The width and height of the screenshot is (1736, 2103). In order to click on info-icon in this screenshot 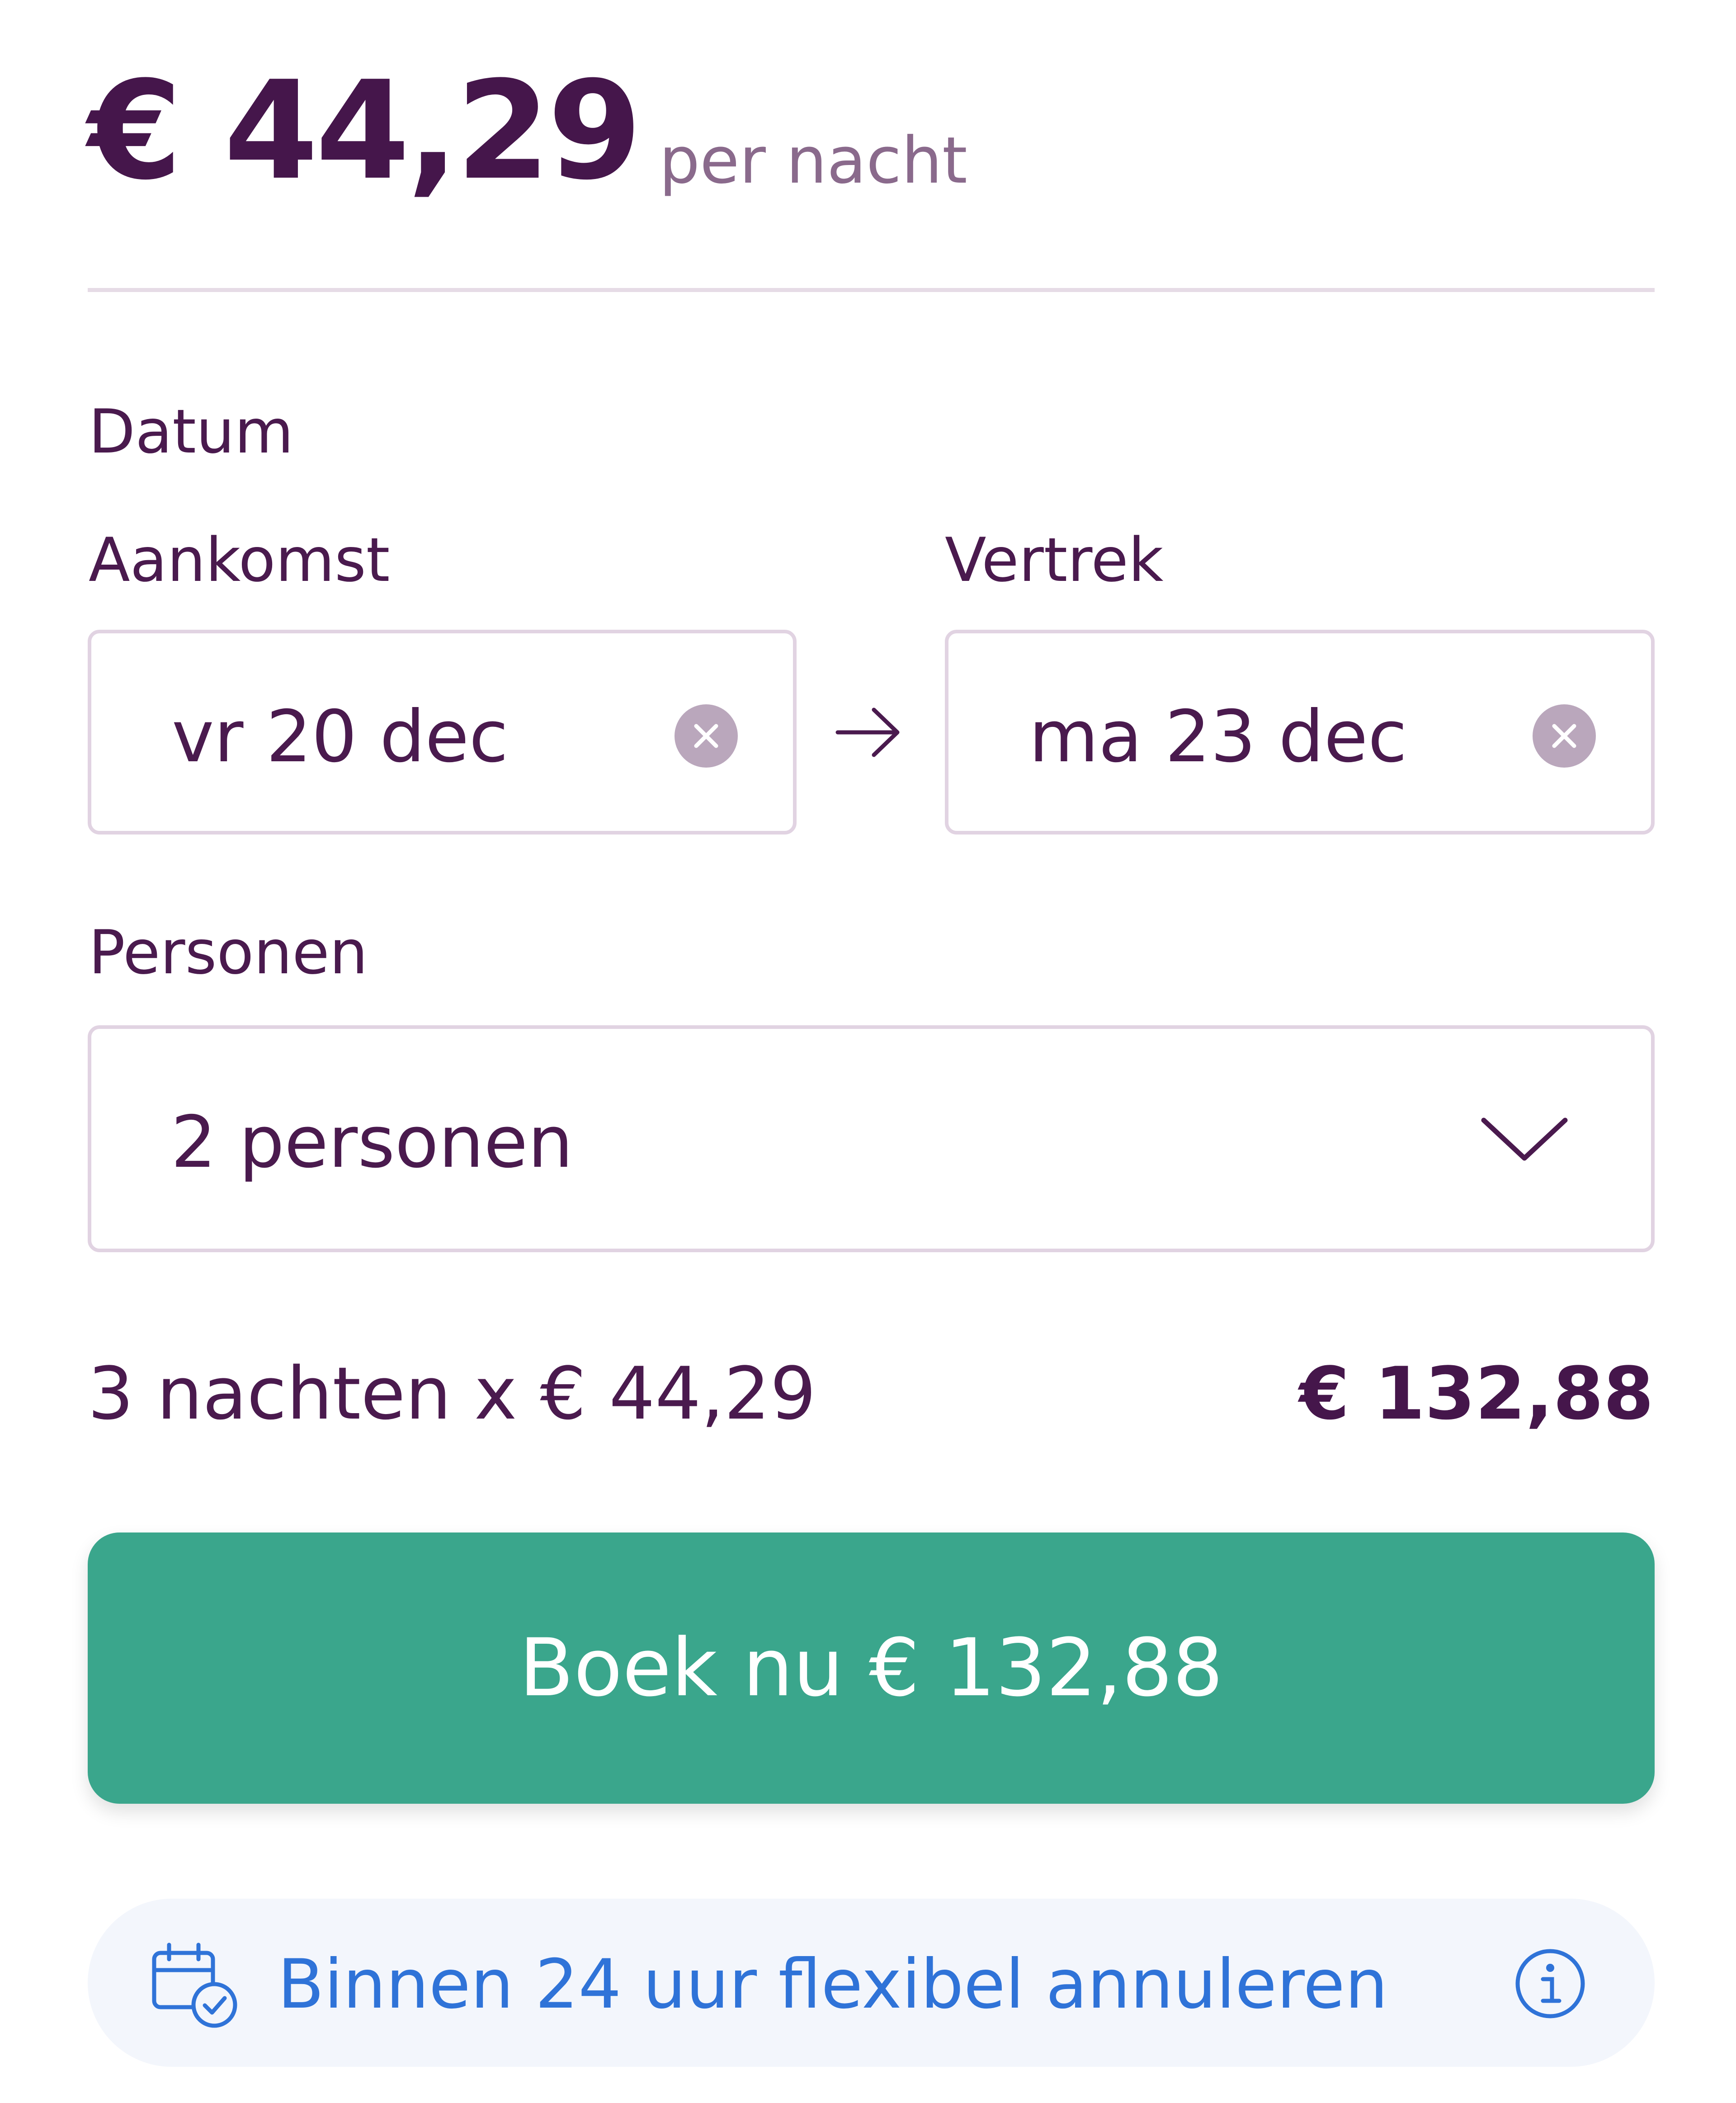, I will do `click(1550, 1983)`.